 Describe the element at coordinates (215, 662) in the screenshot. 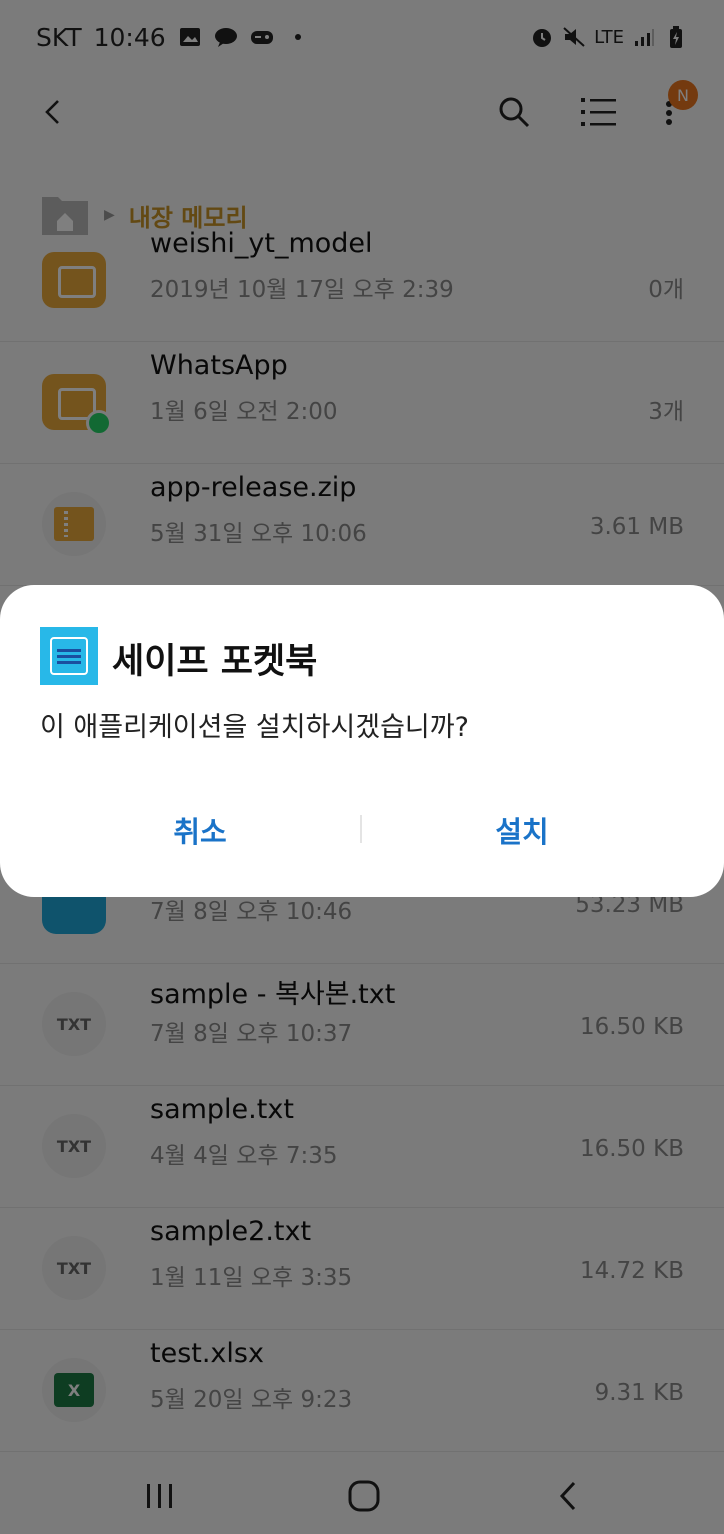

I see `dialog-title: 세이프 포켓북` at that location.